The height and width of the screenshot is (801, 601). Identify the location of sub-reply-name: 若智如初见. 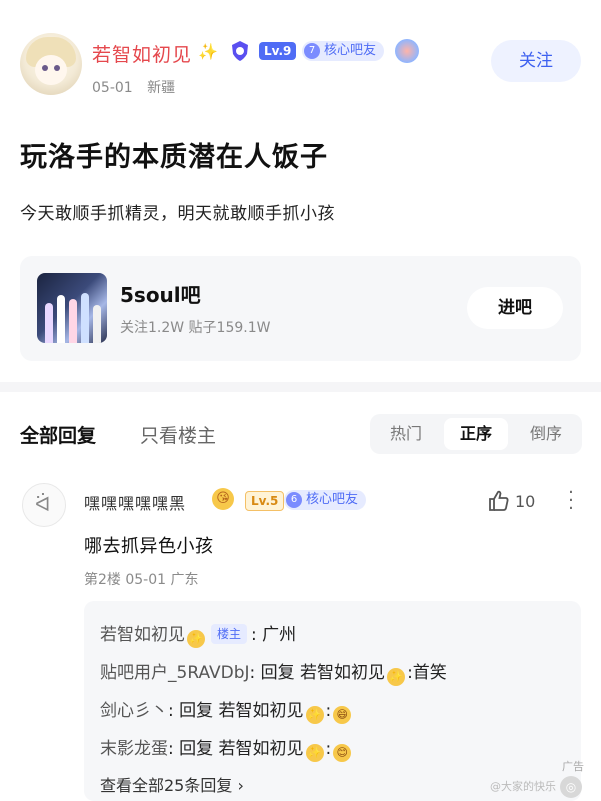
(142, 635).